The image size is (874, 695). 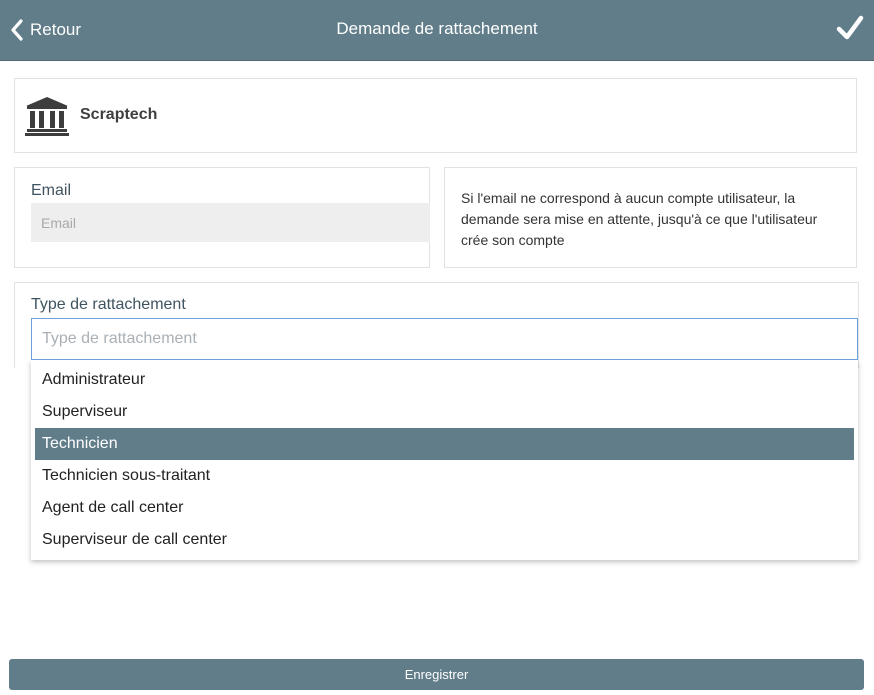 I want to click on confirm-button, so click(x=850, y=30).